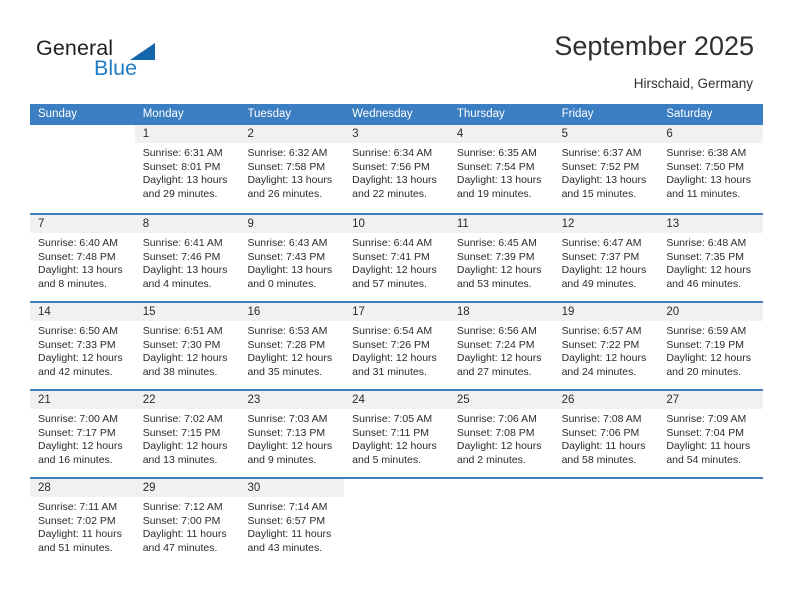 The image size is (792, 612). What do you see at coordinates (601, 153) in the screenshot?
I see `sunrise-text: Sunrise: 6:37 AM` at bounding box center [601, 153].